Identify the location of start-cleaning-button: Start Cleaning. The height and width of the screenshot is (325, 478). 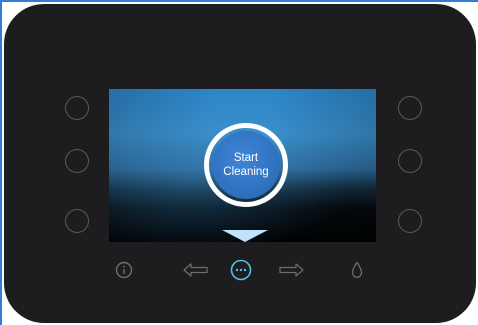
(246, 165).